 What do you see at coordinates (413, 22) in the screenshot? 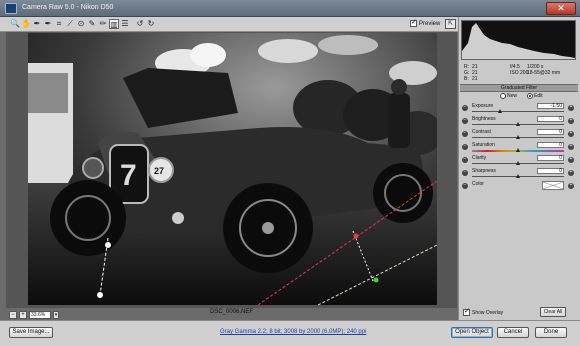
I see `preview-checkbox-box` at bounding box center [413, 22].